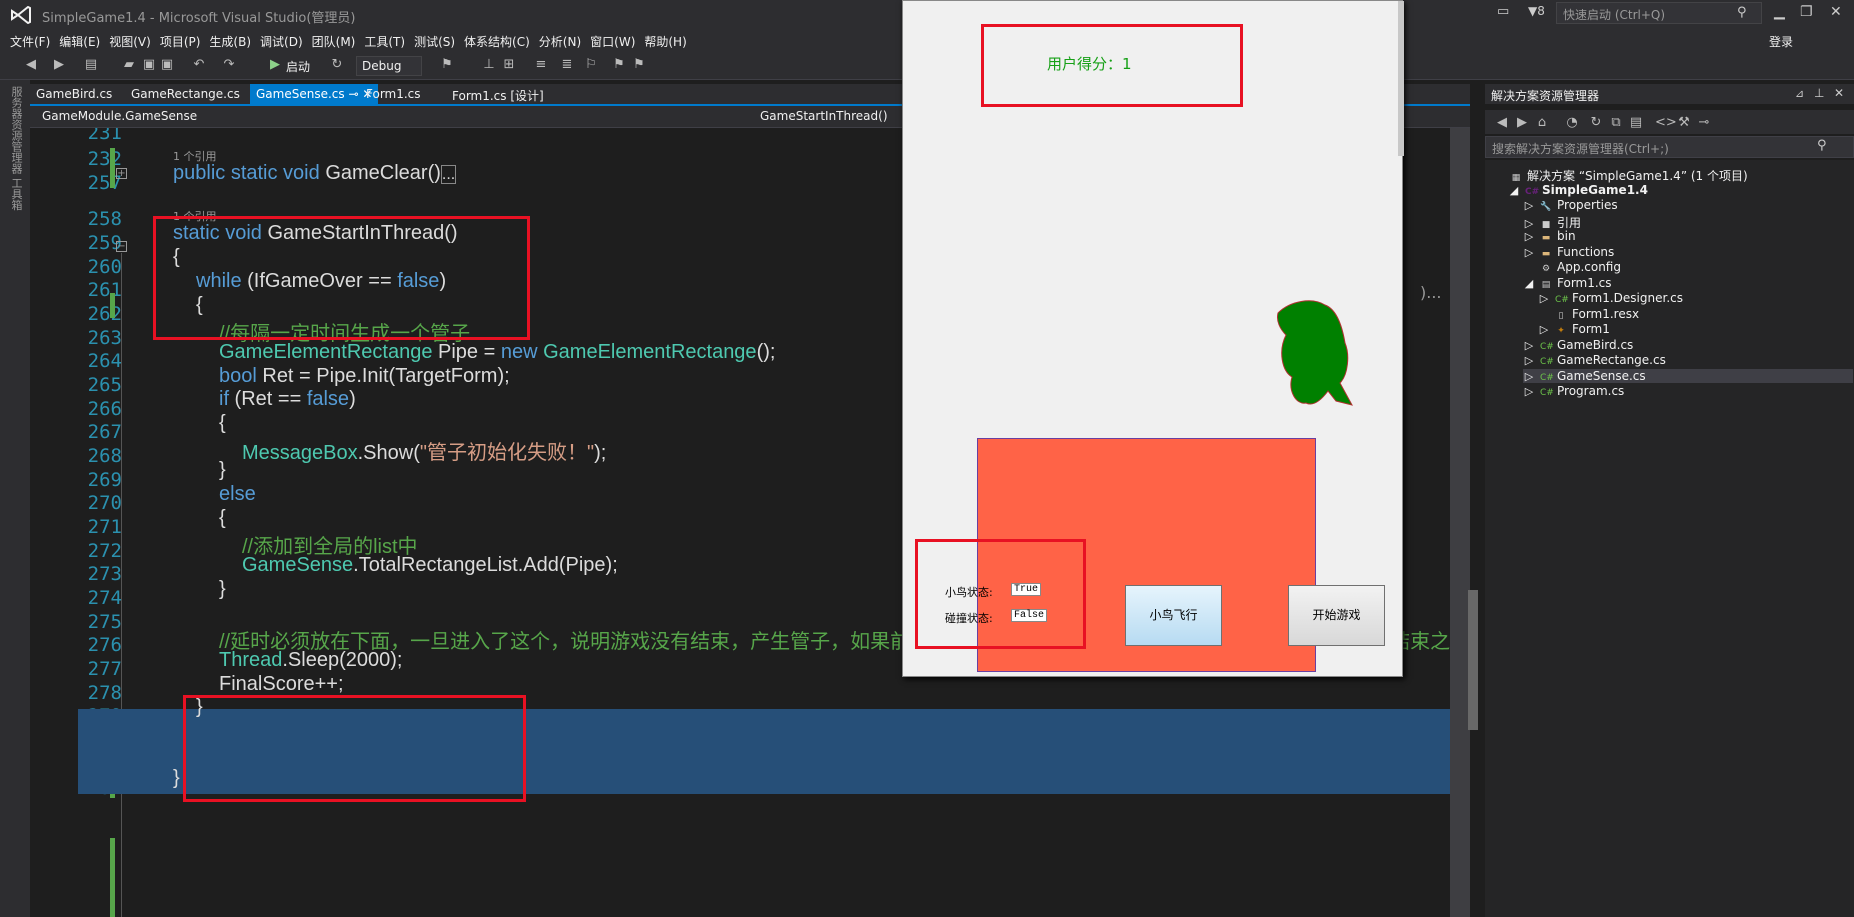  What do you see at coordinates (489, 65) in the screenshot?
I see `align-icon: ⊥` at bounding box center [489, 65].